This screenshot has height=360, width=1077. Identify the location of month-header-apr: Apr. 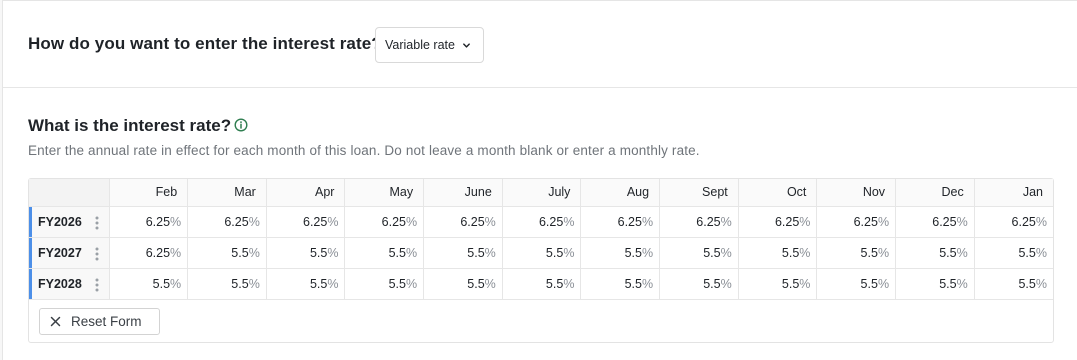
(306, 193).